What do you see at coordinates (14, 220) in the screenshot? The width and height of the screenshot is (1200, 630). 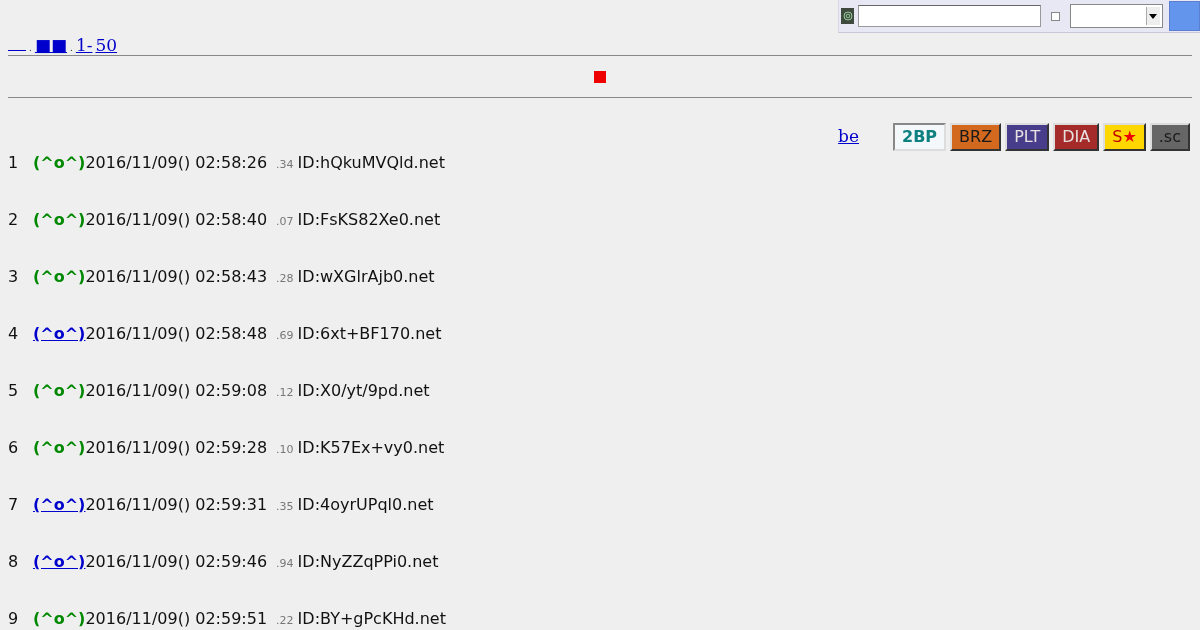 I see `post-number: 2` at bounding box center [14, 220].